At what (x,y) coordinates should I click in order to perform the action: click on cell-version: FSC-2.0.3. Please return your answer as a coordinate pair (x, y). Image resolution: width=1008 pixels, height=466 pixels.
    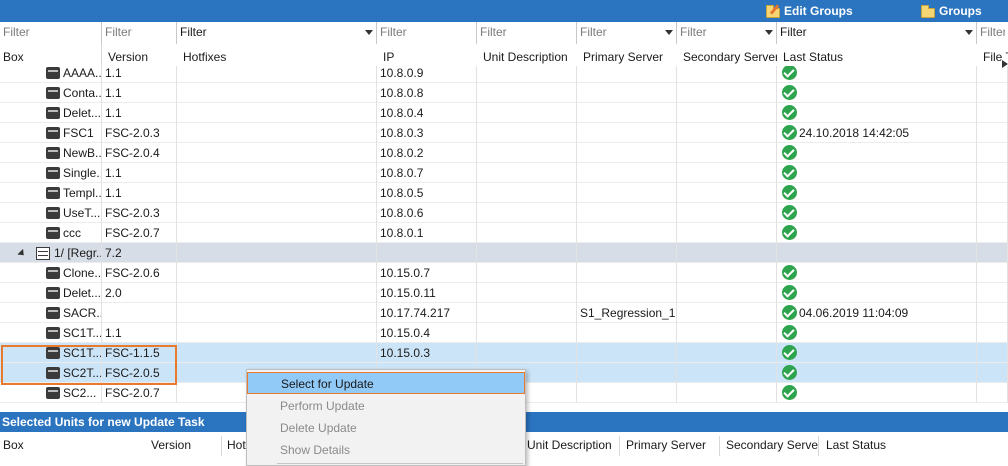
    Looking at the image, I should click on (139, 133).